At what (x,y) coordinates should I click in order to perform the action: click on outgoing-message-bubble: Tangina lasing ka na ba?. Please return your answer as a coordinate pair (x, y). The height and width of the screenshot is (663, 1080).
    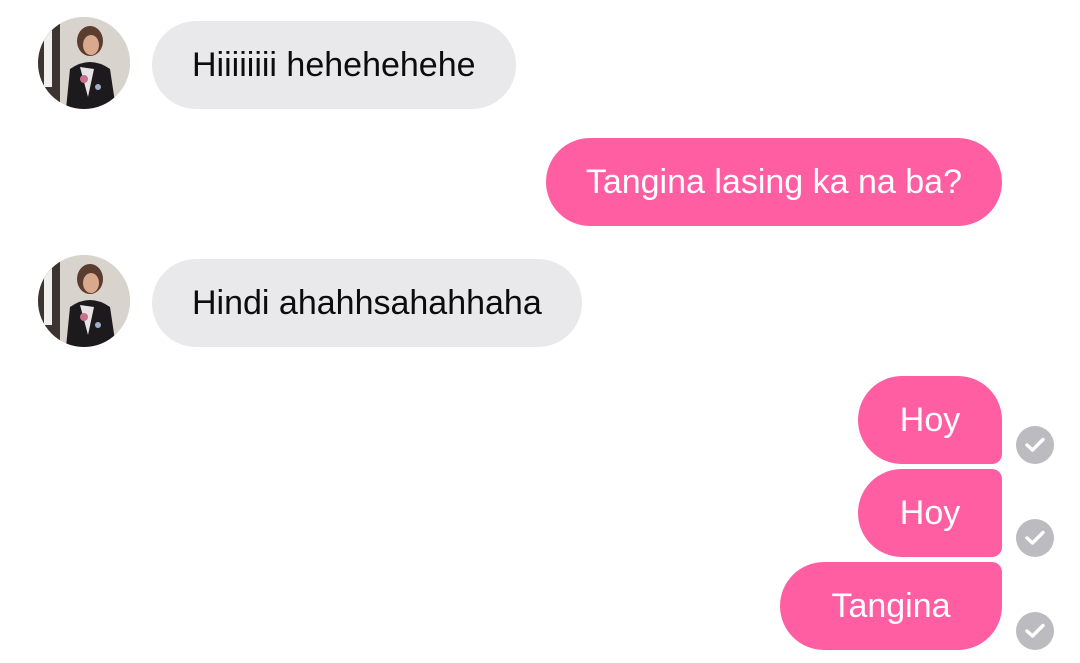
    Looking at the image, I should click on (773, 182).